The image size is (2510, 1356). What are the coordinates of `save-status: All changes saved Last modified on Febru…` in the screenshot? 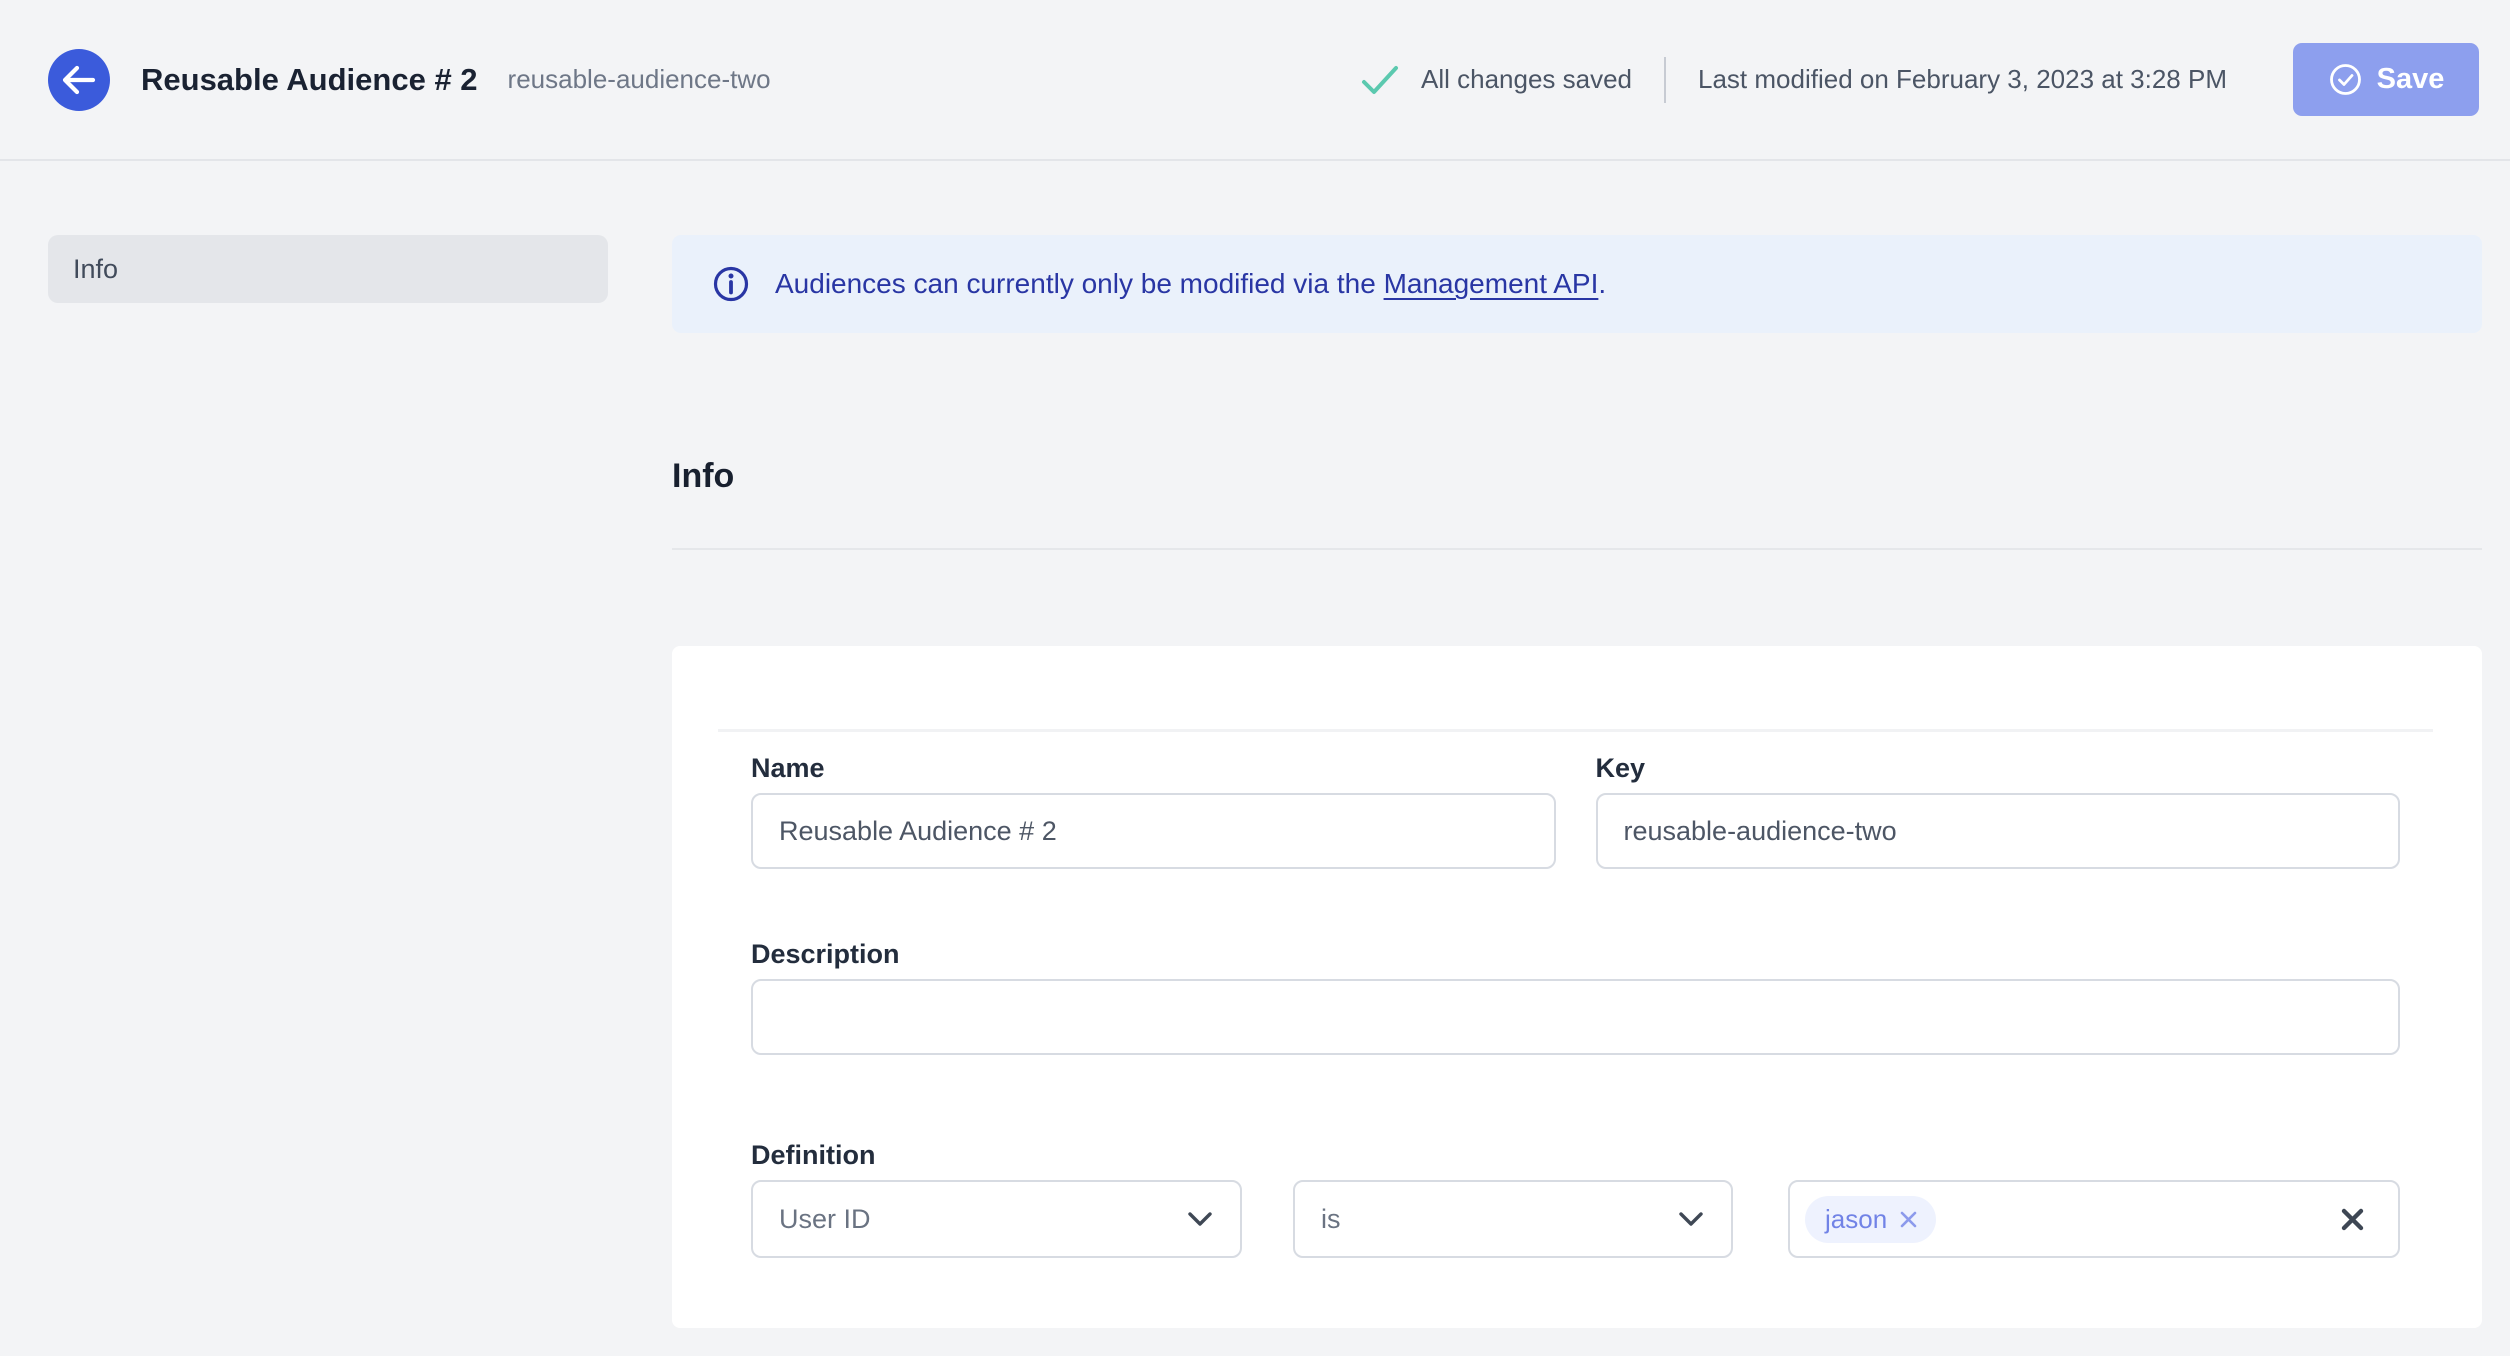 It's located at (1920, 79).